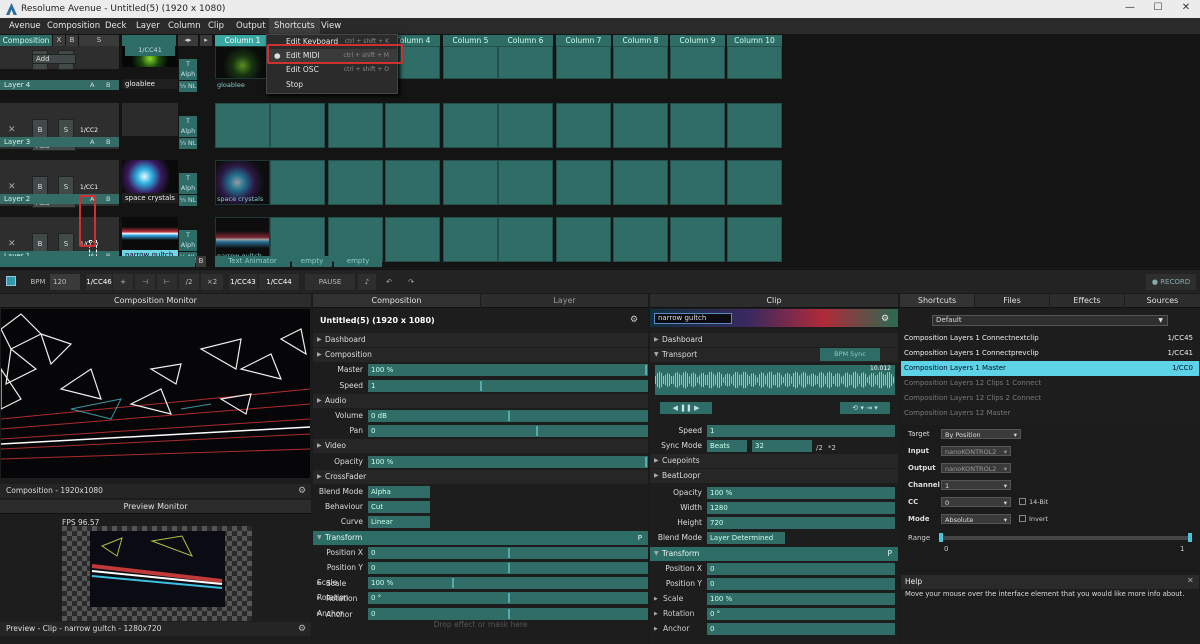 Image resolution: width=1200 pixels, height=644 pixels. Describe the element at coordinates (976, 451) in the screenshot. I see `input-select: nanoKONTROL2 ▾` at that location.